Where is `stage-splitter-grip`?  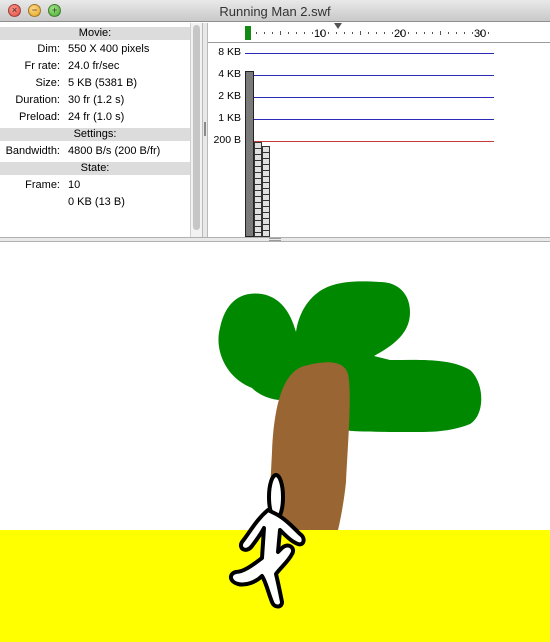 stage-splitter-grip is located at coordinates (275, 239).